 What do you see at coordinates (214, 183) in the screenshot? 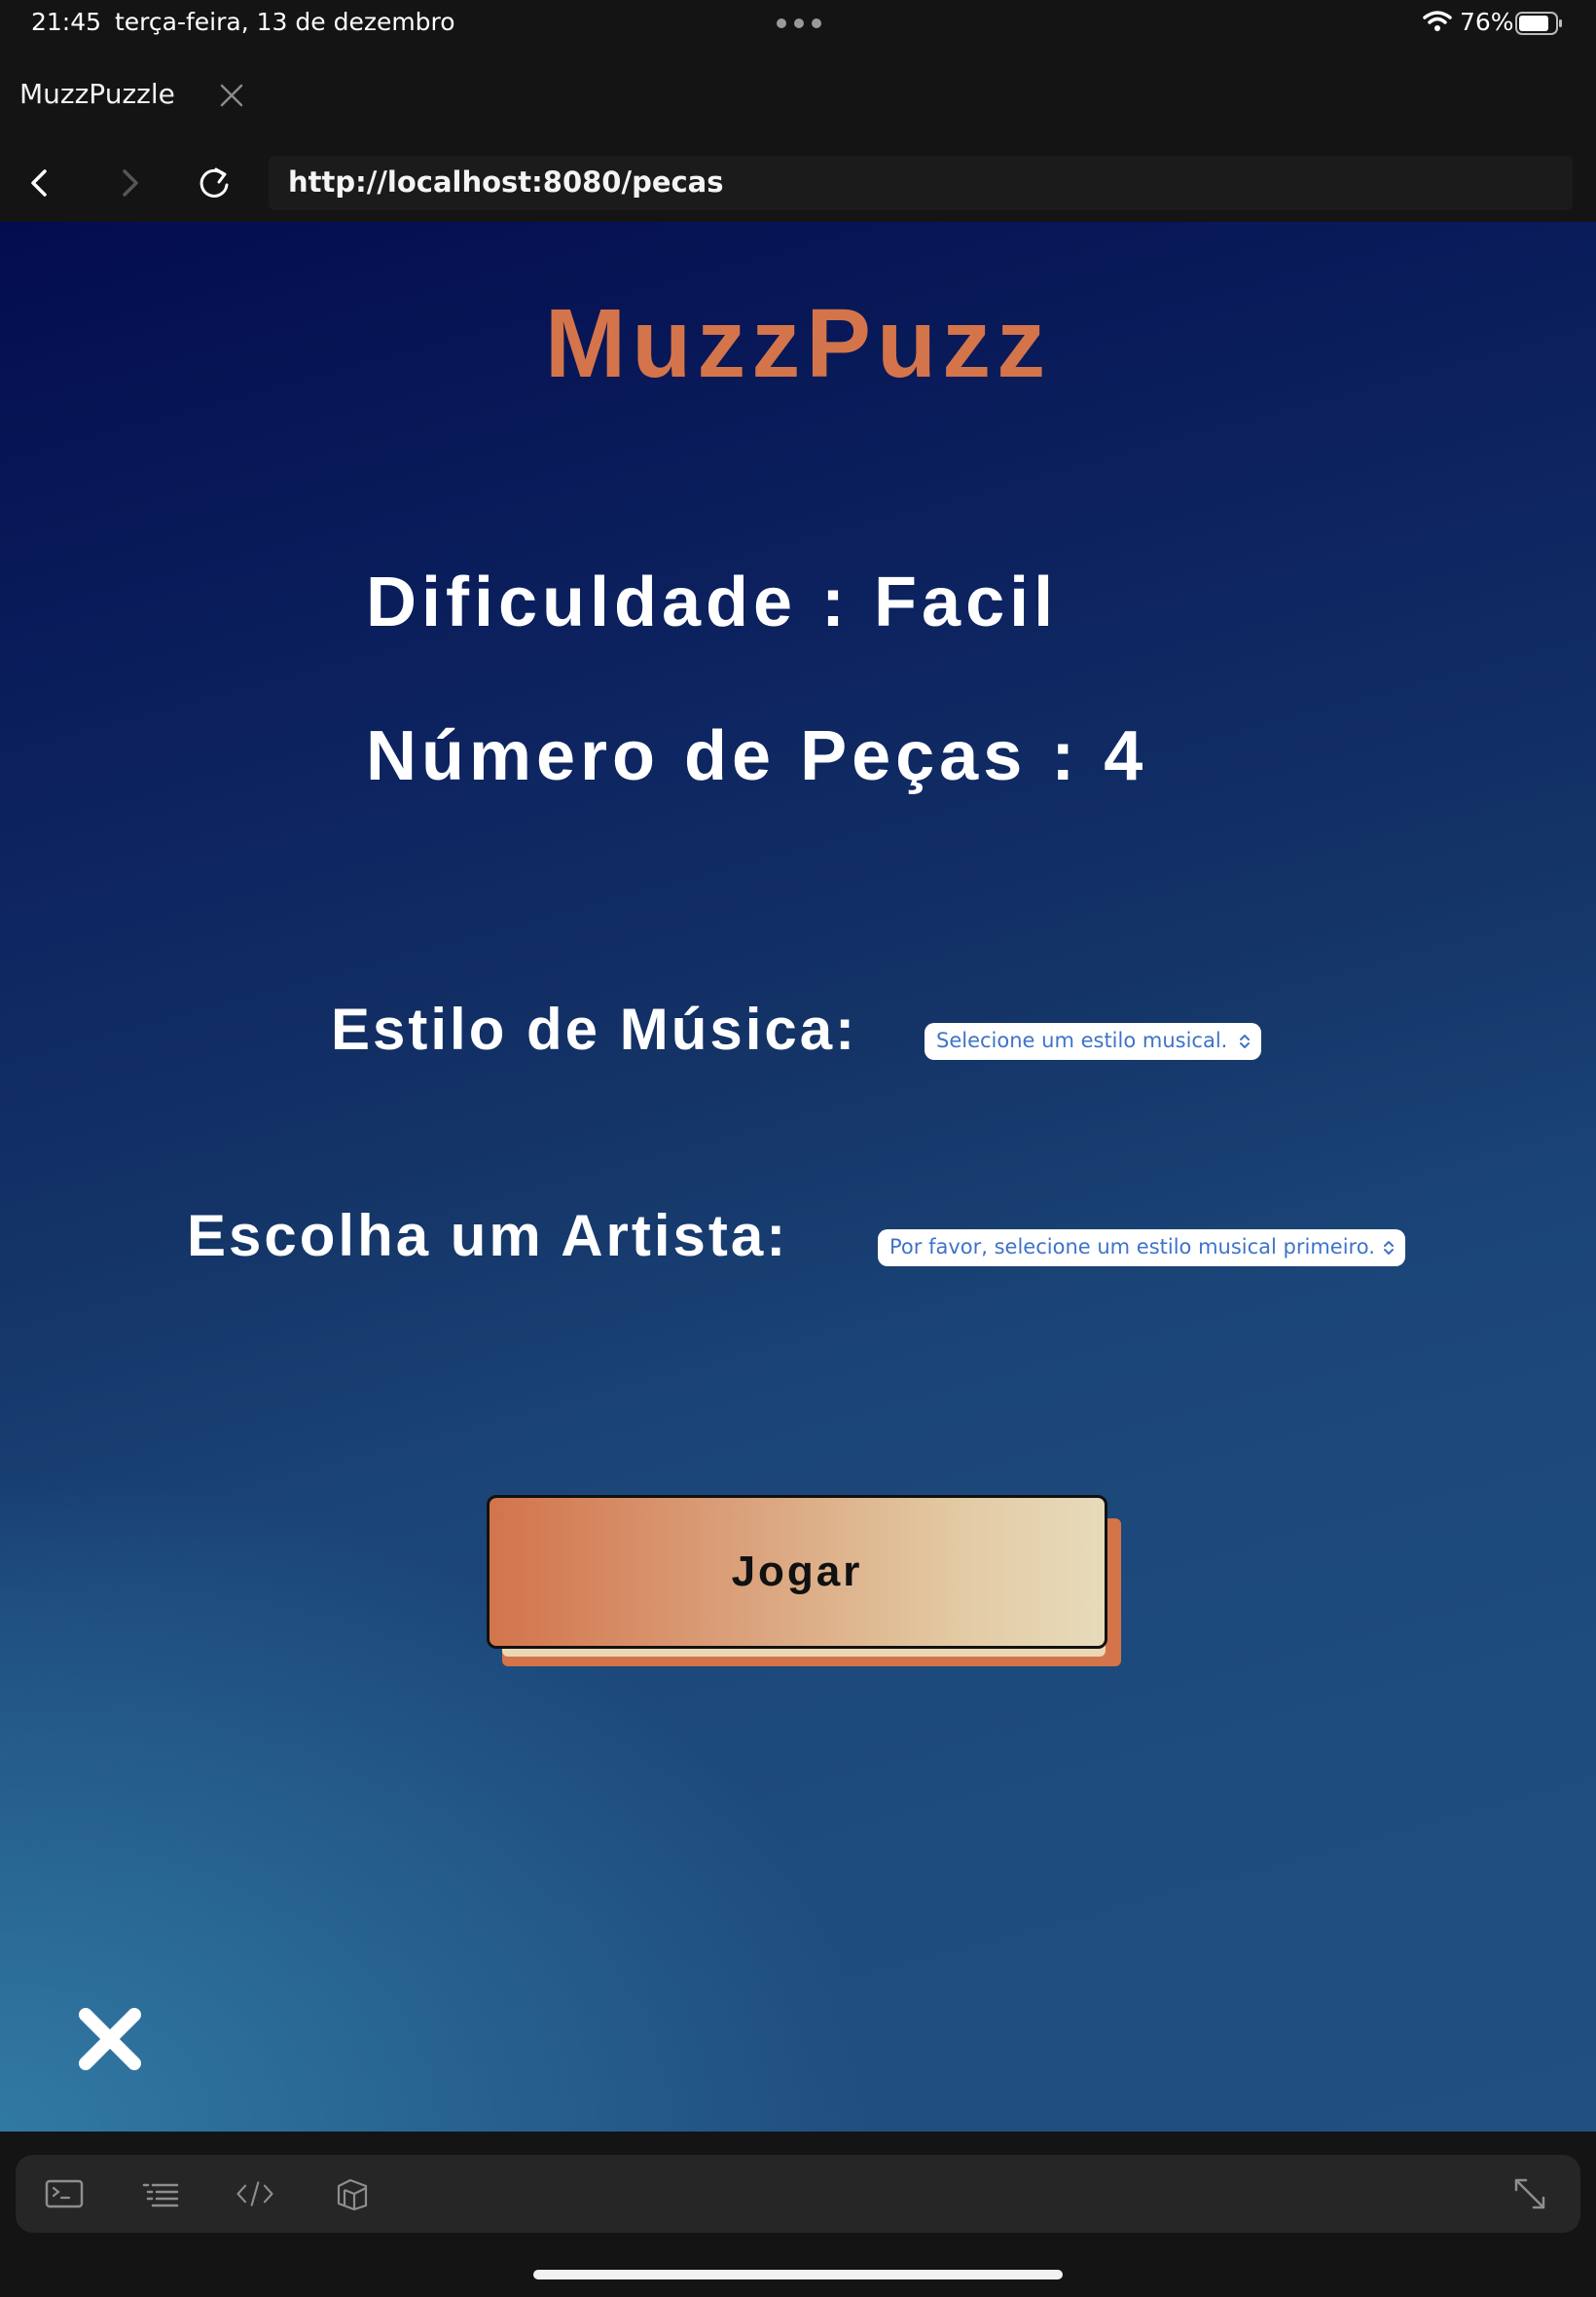
I see `reload-icon` at bounding box center [214, 183].